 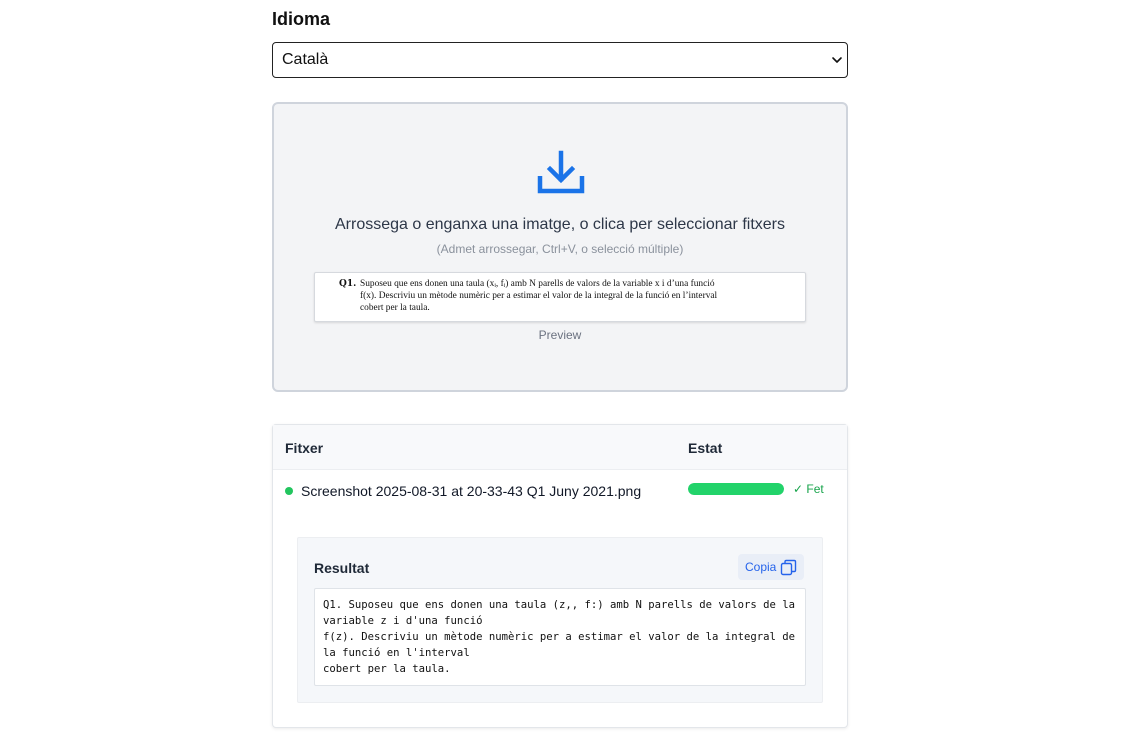 I want to click on progress-bar, so click(x=736, y=489).